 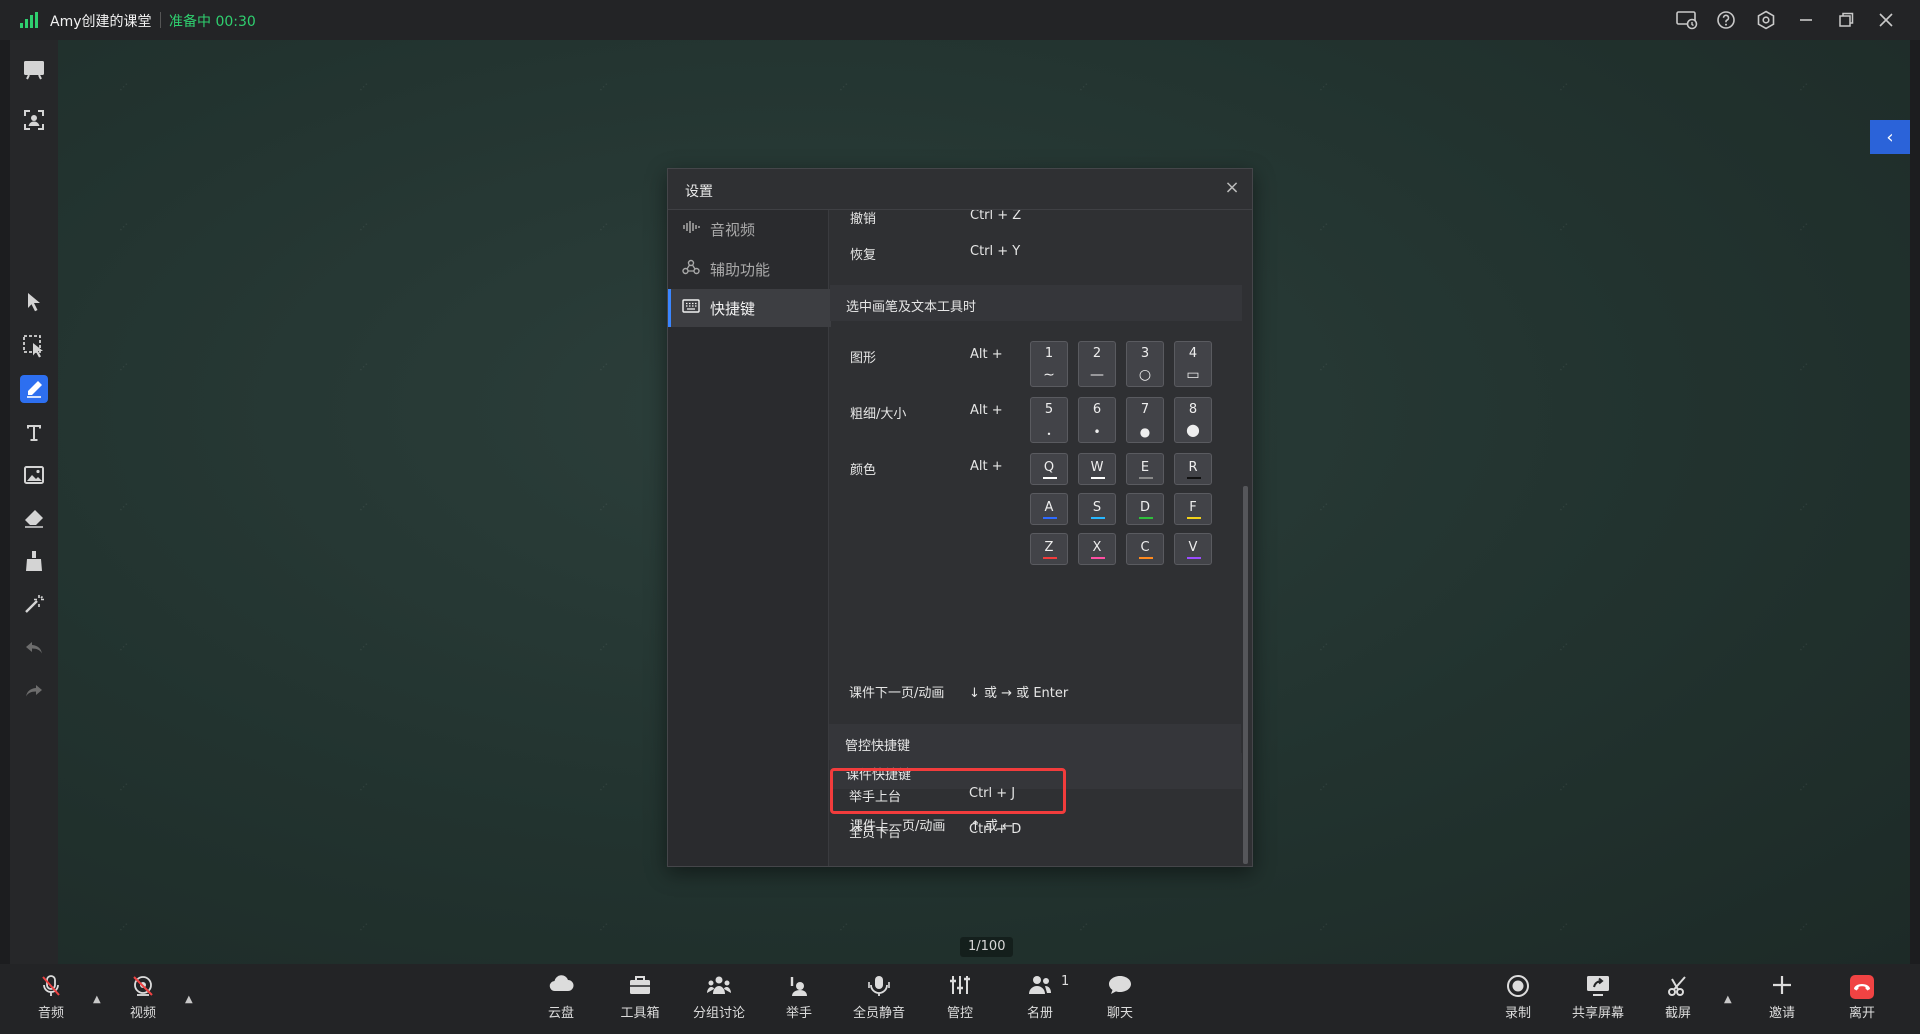 What do you see at coordinates (1846, 20) in the screenshot?
I see `restore-icon` at bounding box center [1846, 20].